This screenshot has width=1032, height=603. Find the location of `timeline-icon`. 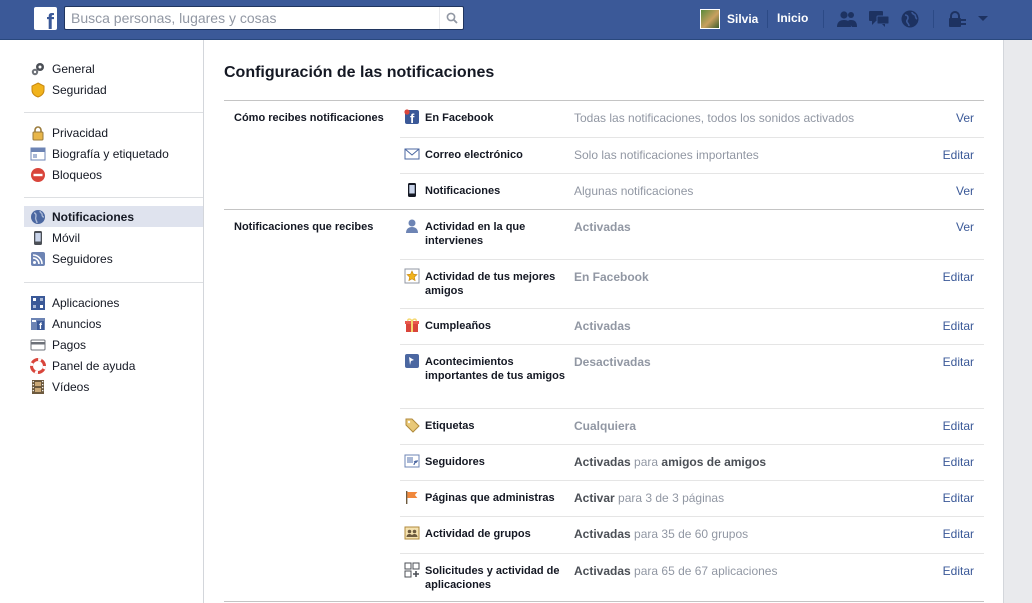

timeline-icon is located at coordinates (38, 154).